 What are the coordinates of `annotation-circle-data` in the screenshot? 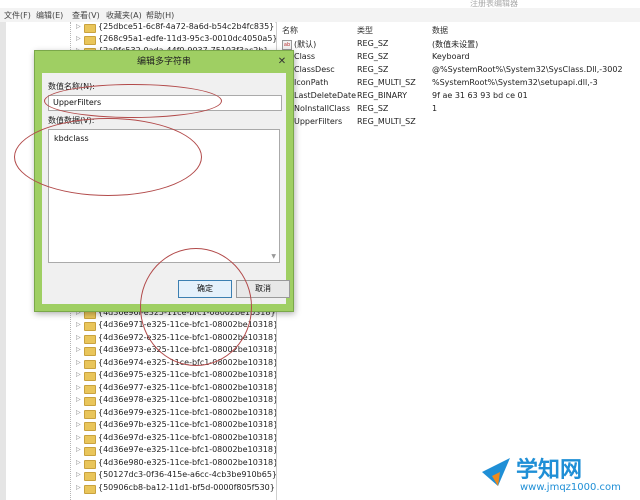 It's located at (108, 157).